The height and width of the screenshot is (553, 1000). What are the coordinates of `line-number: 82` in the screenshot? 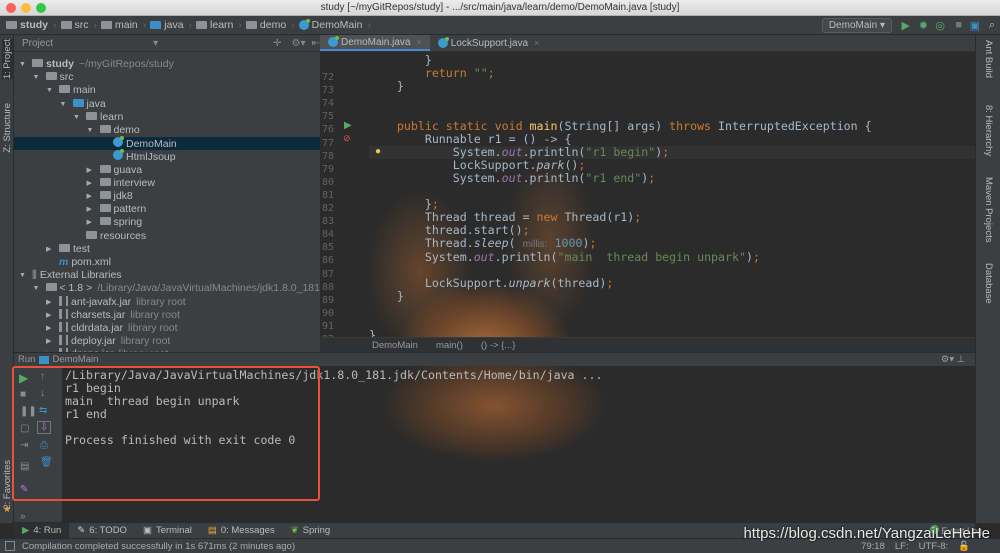 It's located at (328, 208).